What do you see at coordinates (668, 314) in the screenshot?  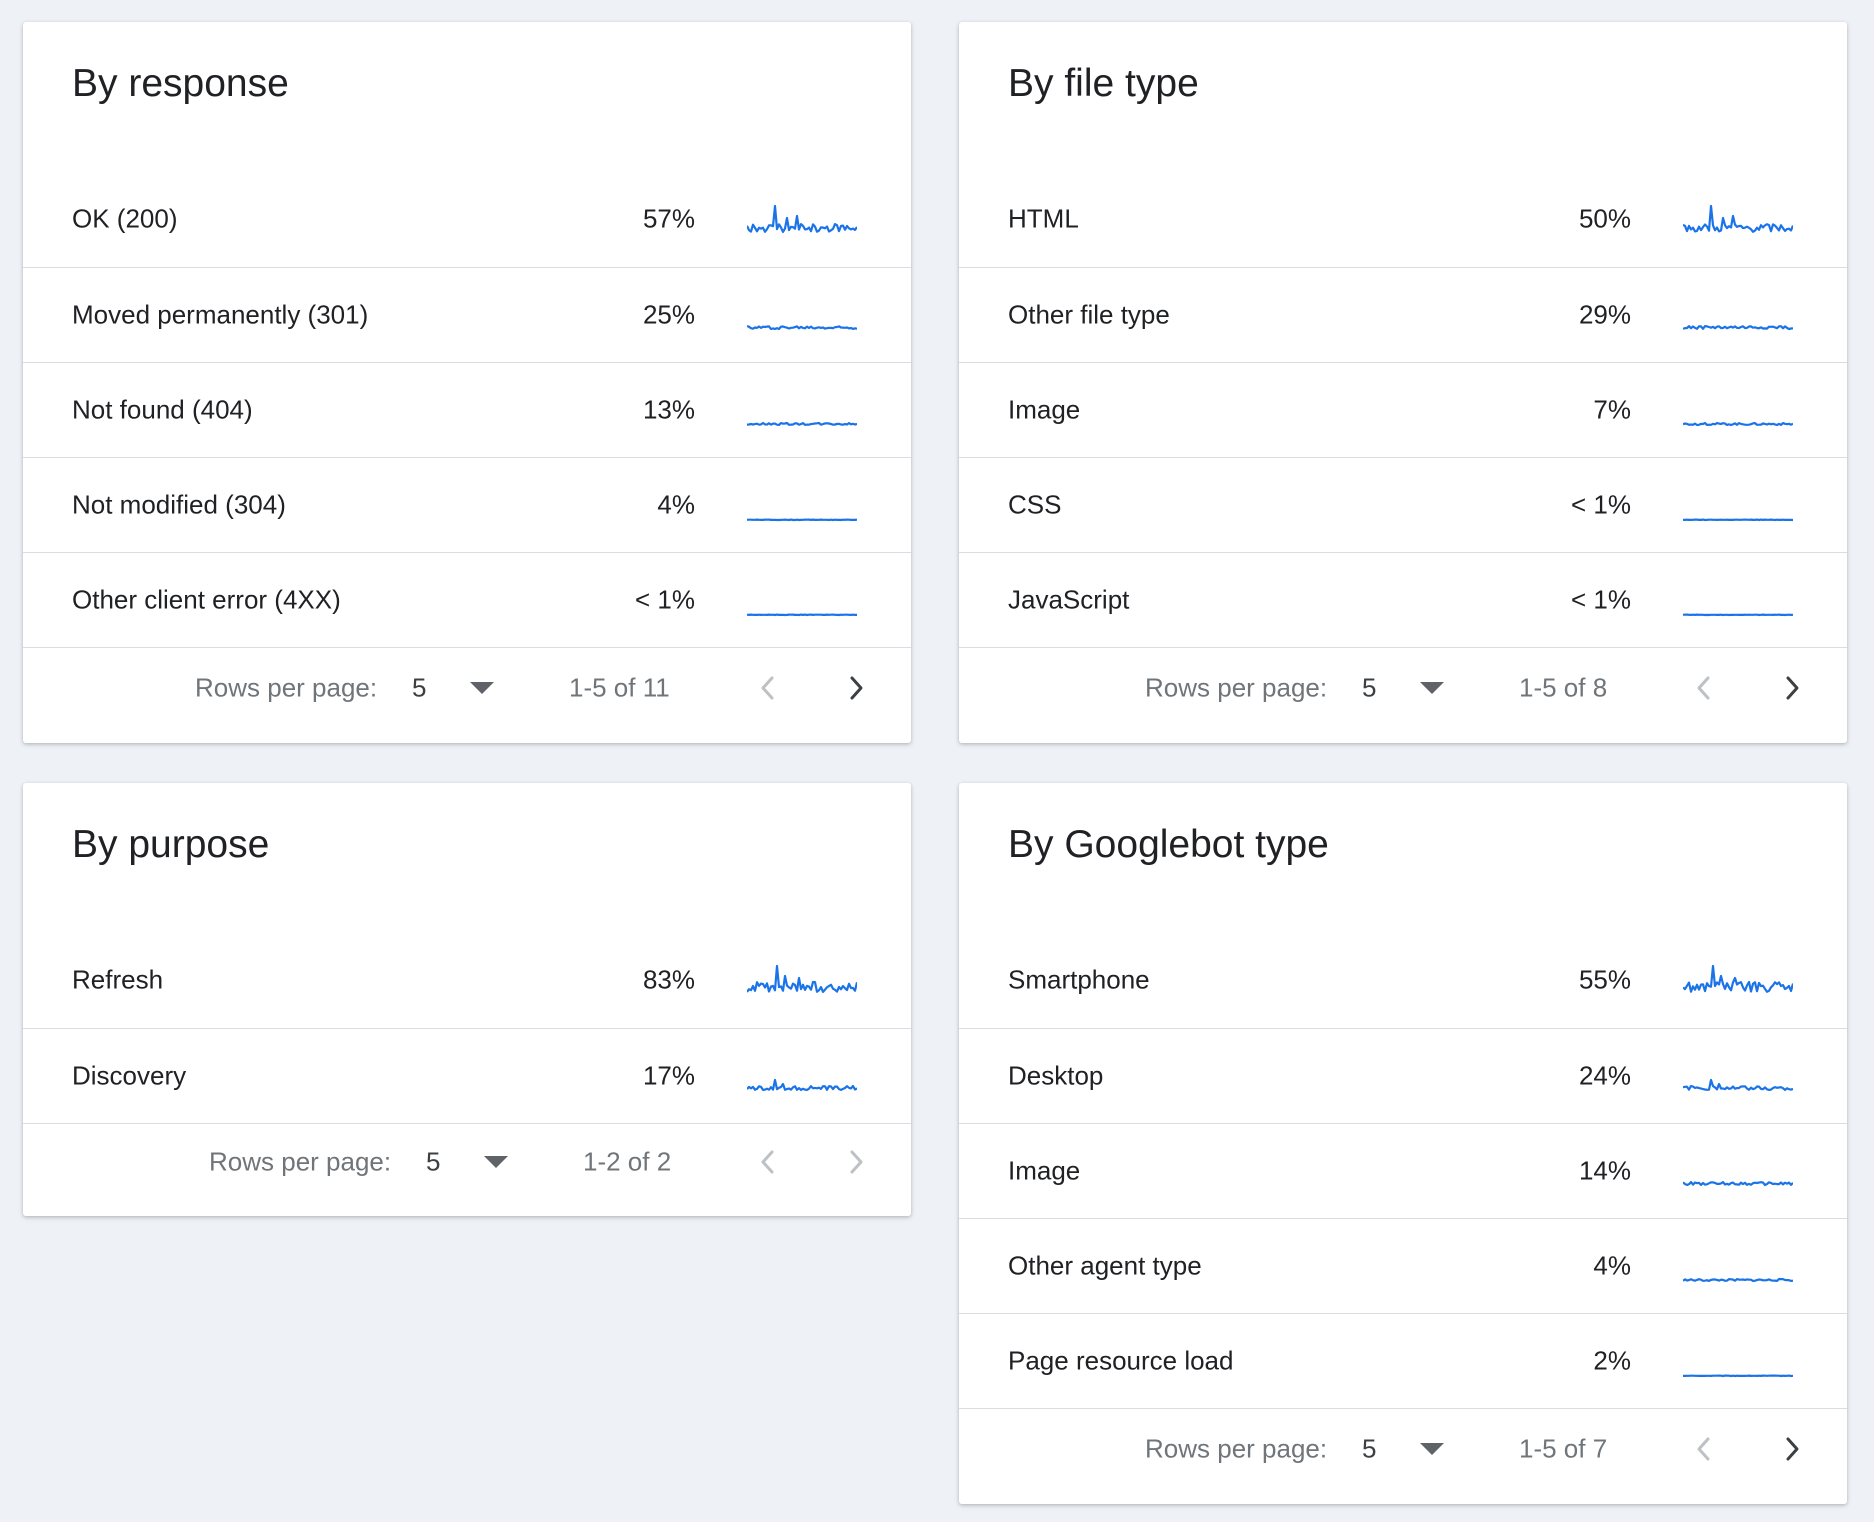 I see `row-percentage: 25%` at bounding box center [668, 314].